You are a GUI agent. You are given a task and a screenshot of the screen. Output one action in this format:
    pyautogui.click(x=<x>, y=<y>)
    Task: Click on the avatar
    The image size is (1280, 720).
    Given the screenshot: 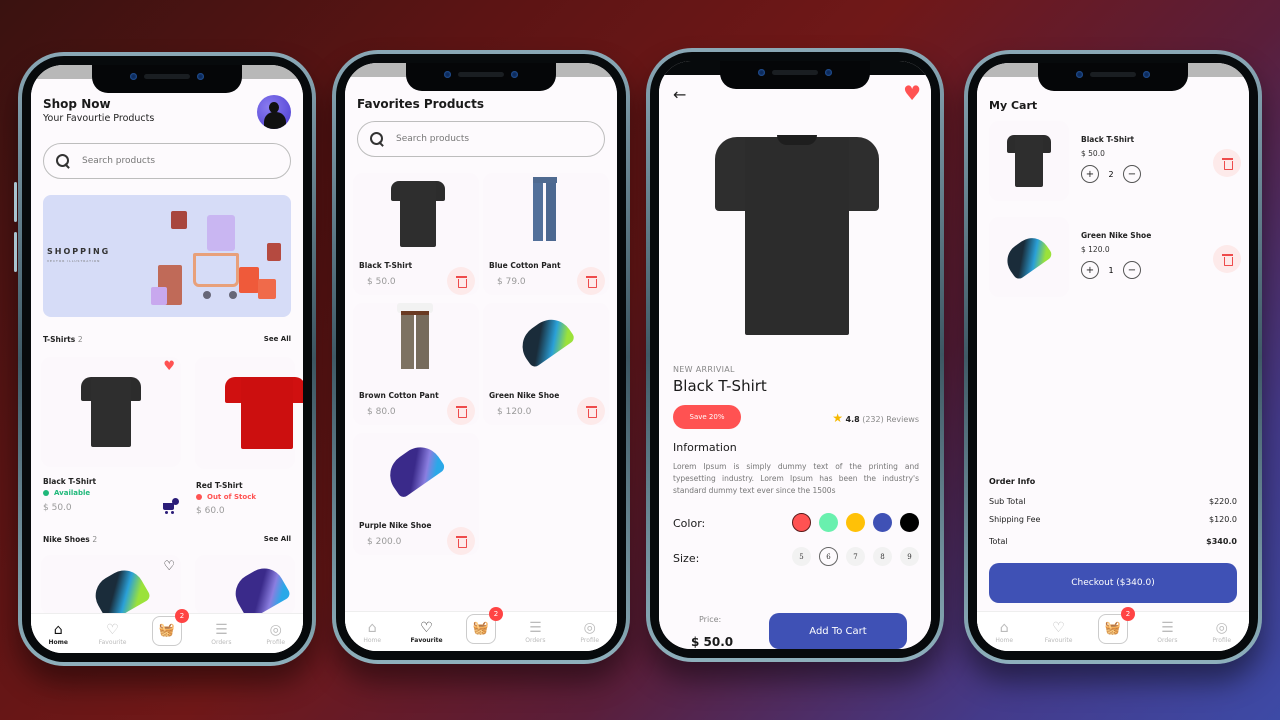 What is the action you would take?
    pyautogui.click(x=274, y=112)
    